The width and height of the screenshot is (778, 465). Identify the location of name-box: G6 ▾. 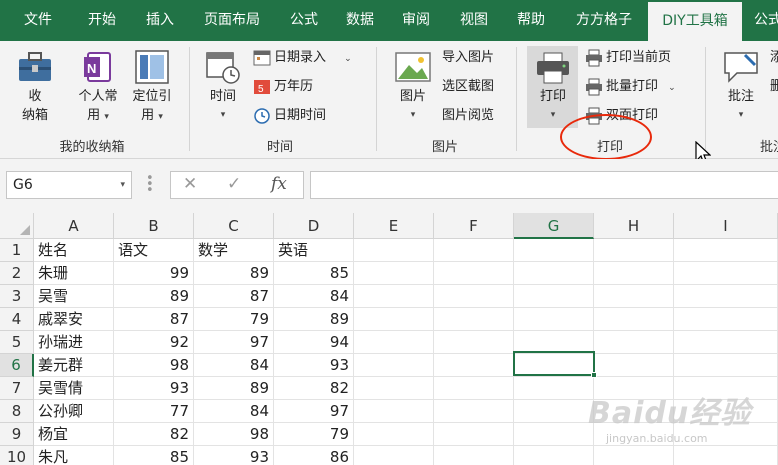
(69, 185).